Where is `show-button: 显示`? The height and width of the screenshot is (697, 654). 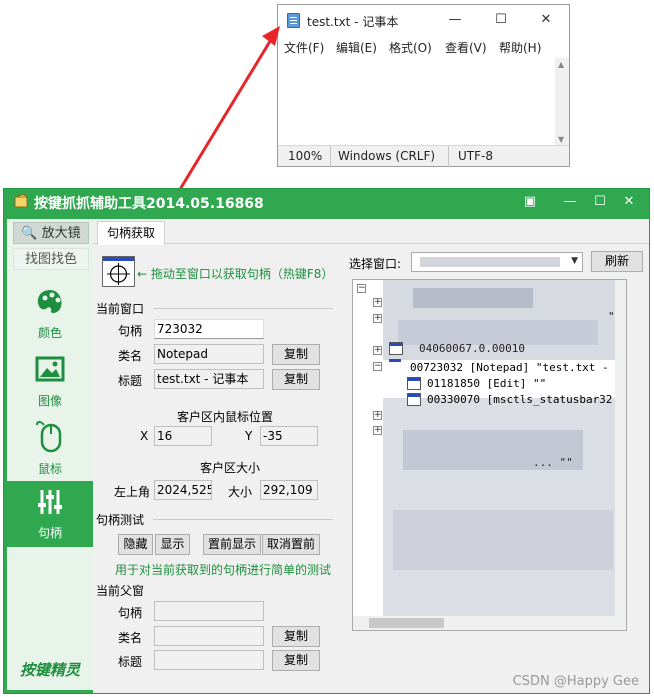
show-button: 显示 is located at coordinates (172, 544).